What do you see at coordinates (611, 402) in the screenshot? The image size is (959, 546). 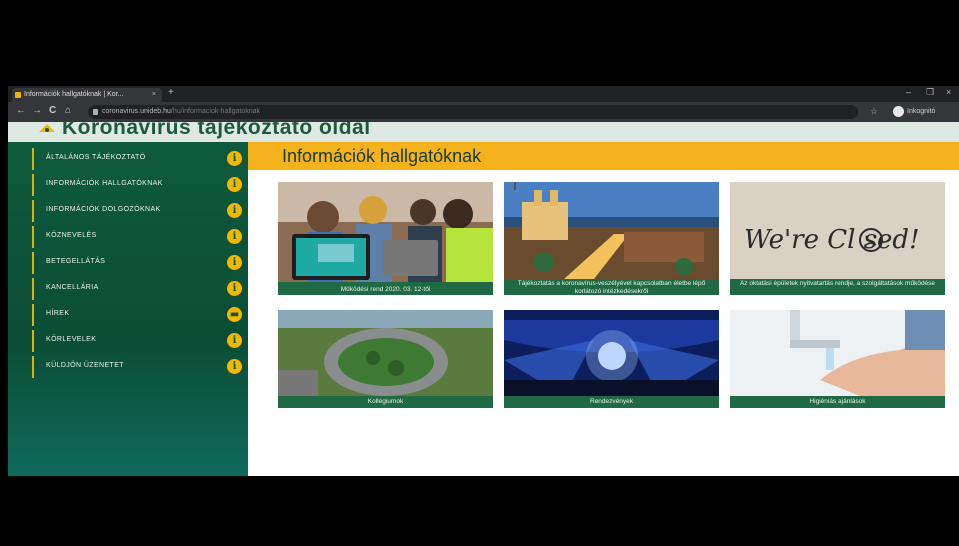 I see `card-caption: Rendezvények` at bounding box center [611, 402].